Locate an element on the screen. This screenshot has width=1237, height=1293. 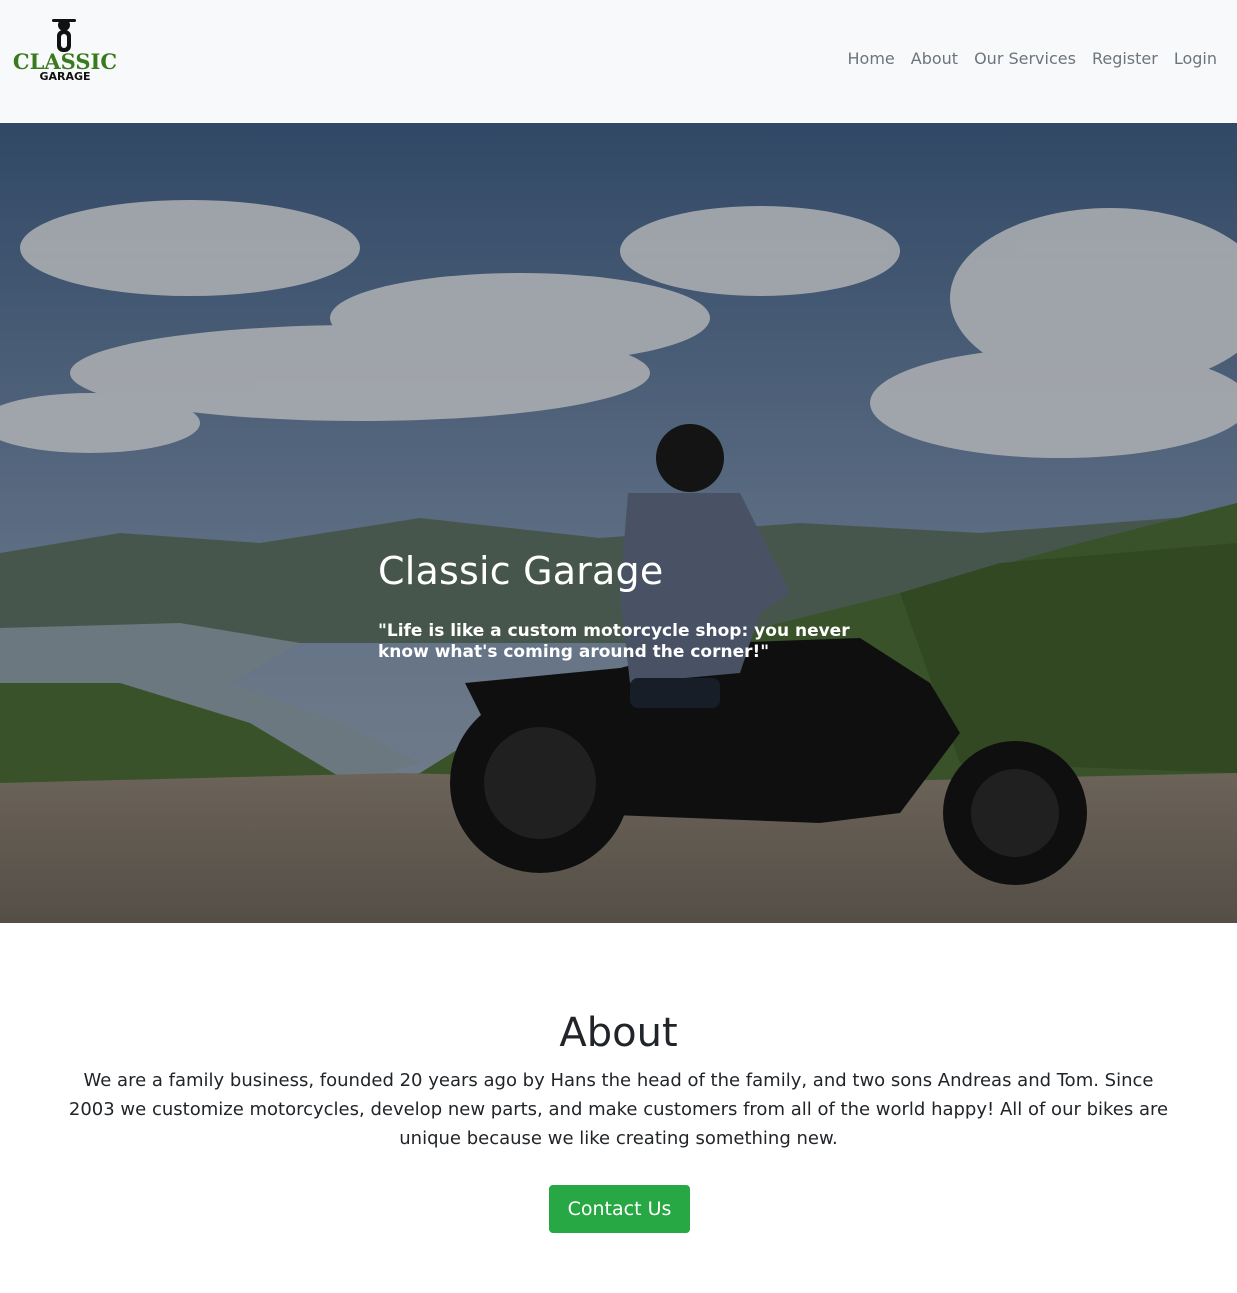
contact-us-button: Contact Us is located at coordinates (619, 1209).